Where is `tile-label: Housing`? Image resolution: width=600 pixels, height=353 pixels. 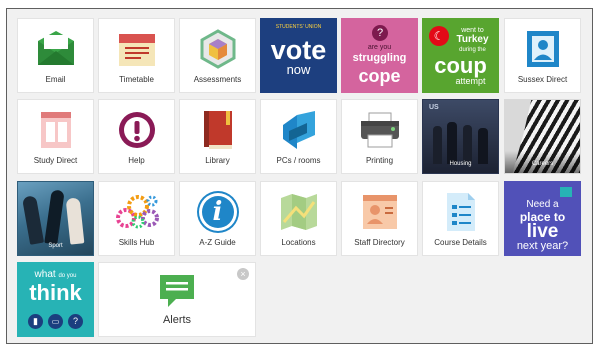
tile-label: Housing is located at coordinates (460, 164).